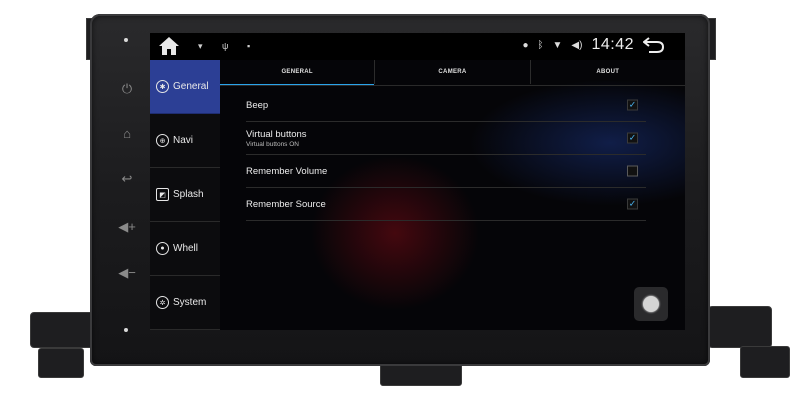  I want to click on sidebar-item-splash: ◩ Splash, so click(185, 195).